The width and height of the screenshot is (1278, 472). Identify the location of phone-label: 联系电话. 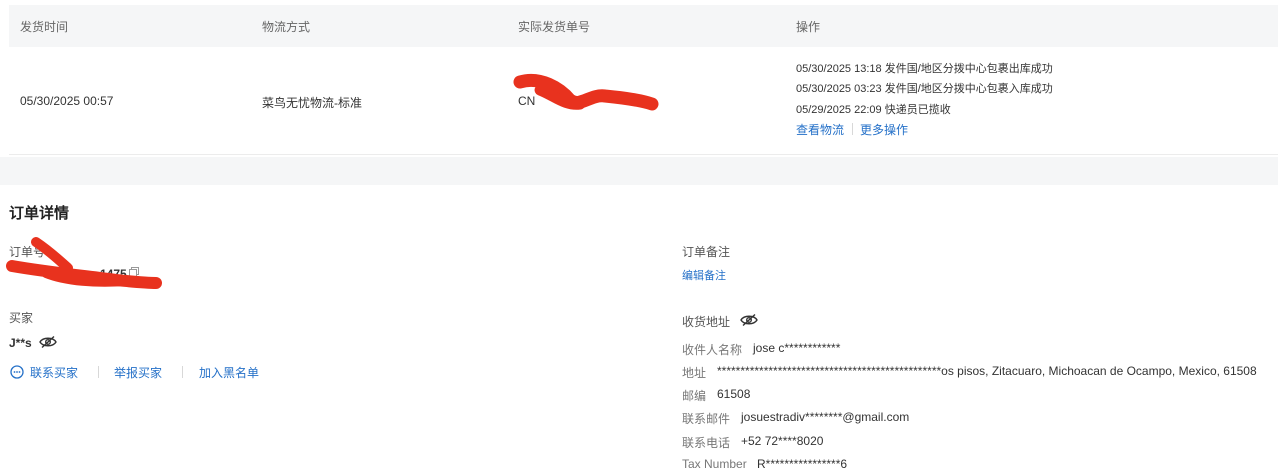
(706, 443).